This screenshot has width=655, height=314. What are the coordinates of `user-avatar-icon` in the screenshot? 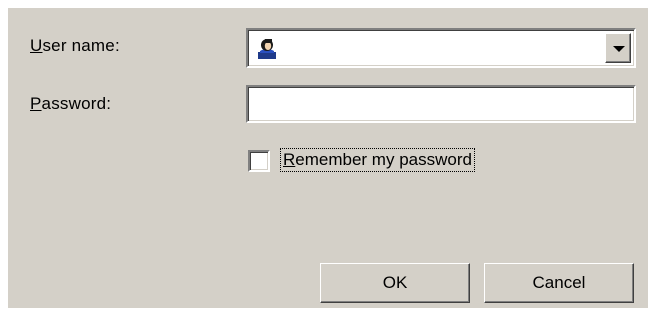 It's located at (267, 49).